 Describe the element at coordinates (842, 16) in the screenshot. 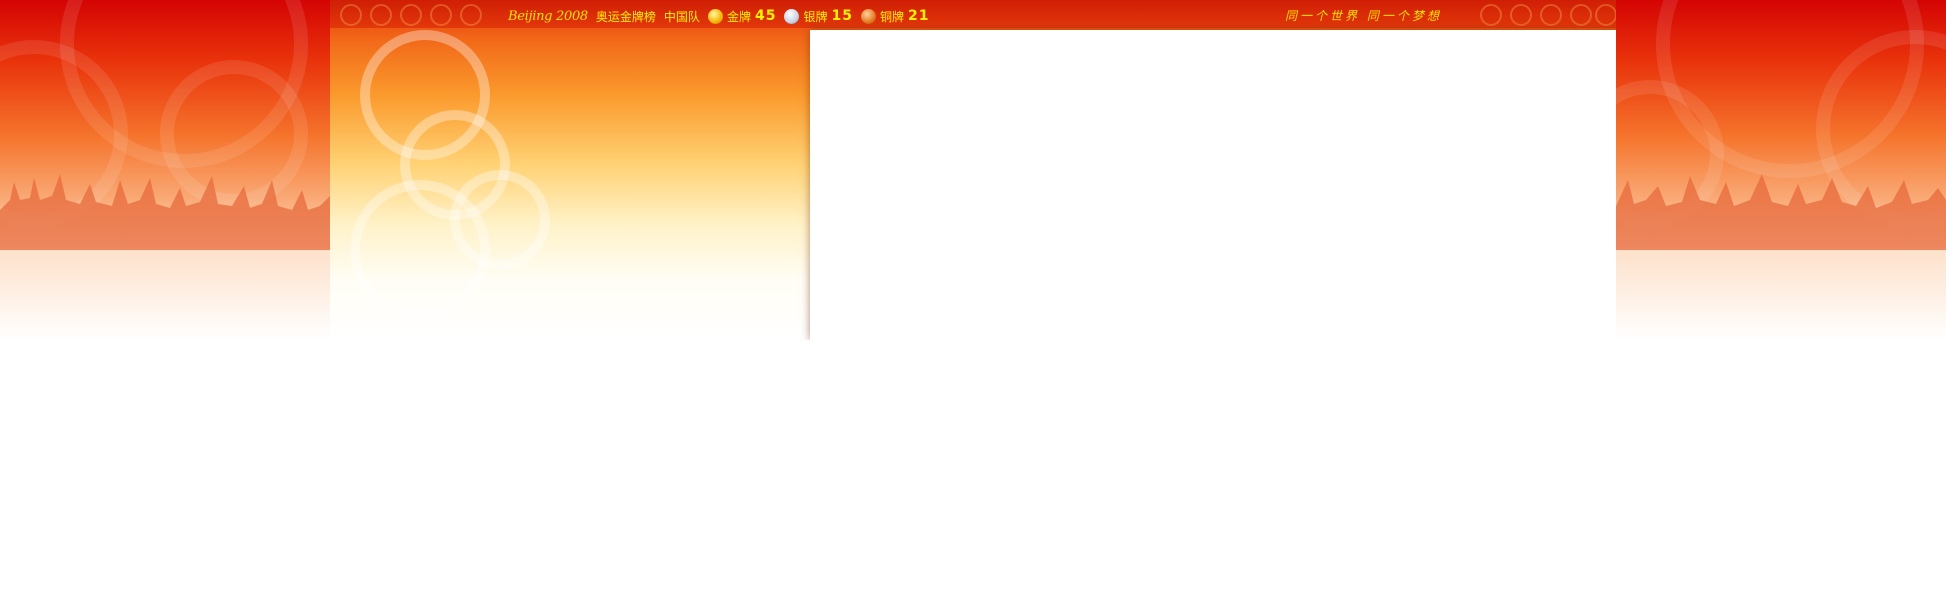

I see `silver-count: 15` at that location.